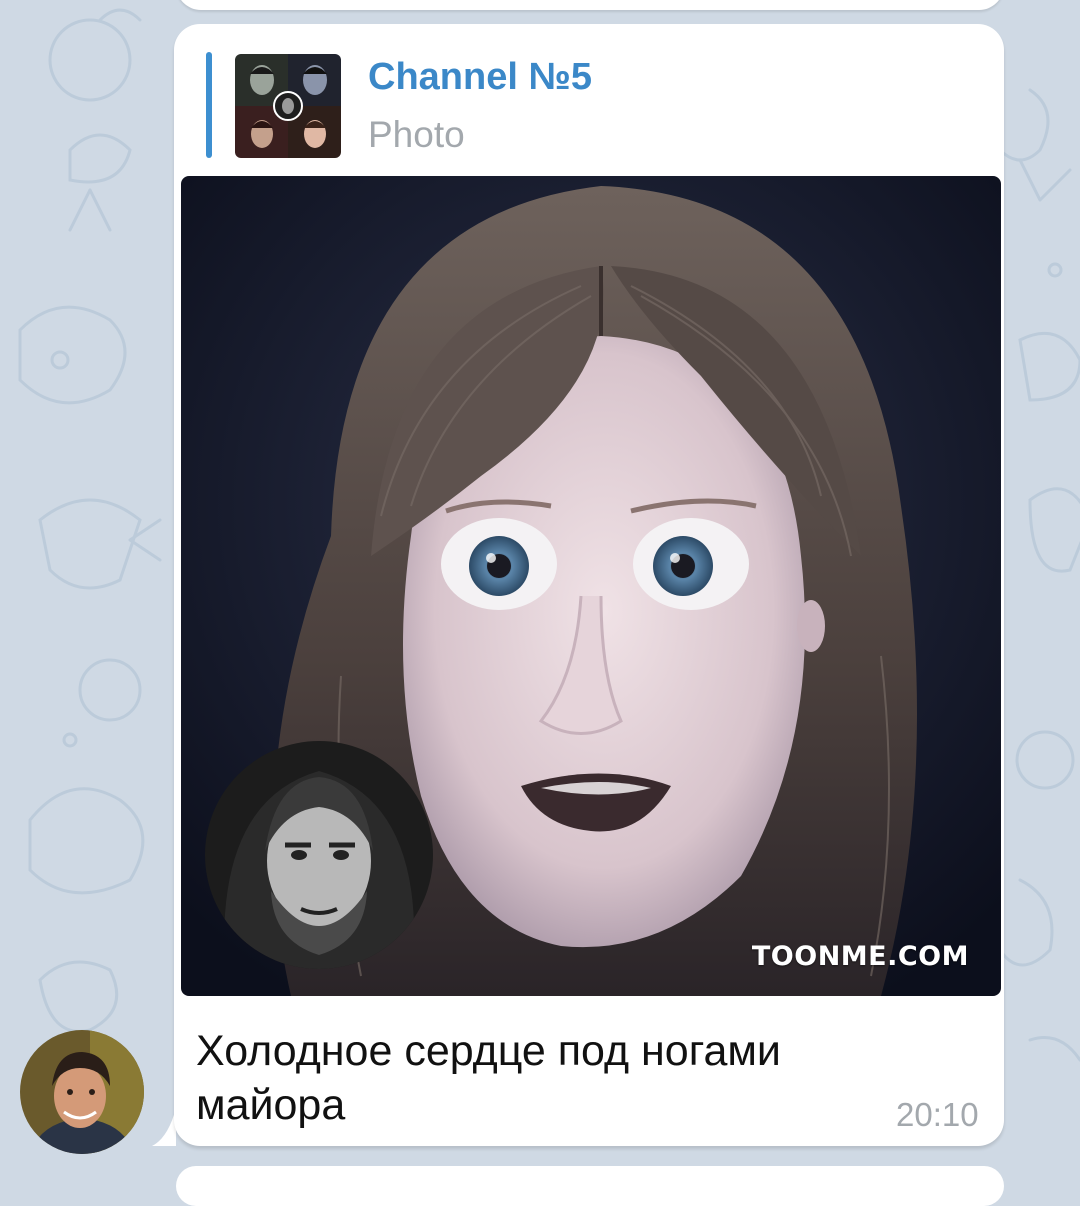 The height and width of the screenshot is (1206, 1080). What do you see at coordinates (546, 1078) in the screenshot?
I see `message-caption: Холодное сердце под ногами майора` at bounding box center [546, 1078].